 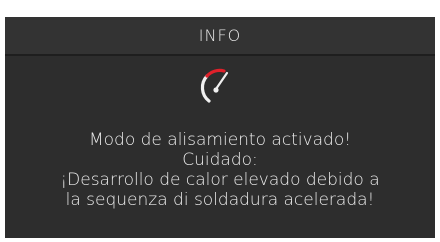 I want to click on dialog-title: INFO, so click(x=220, y=35).